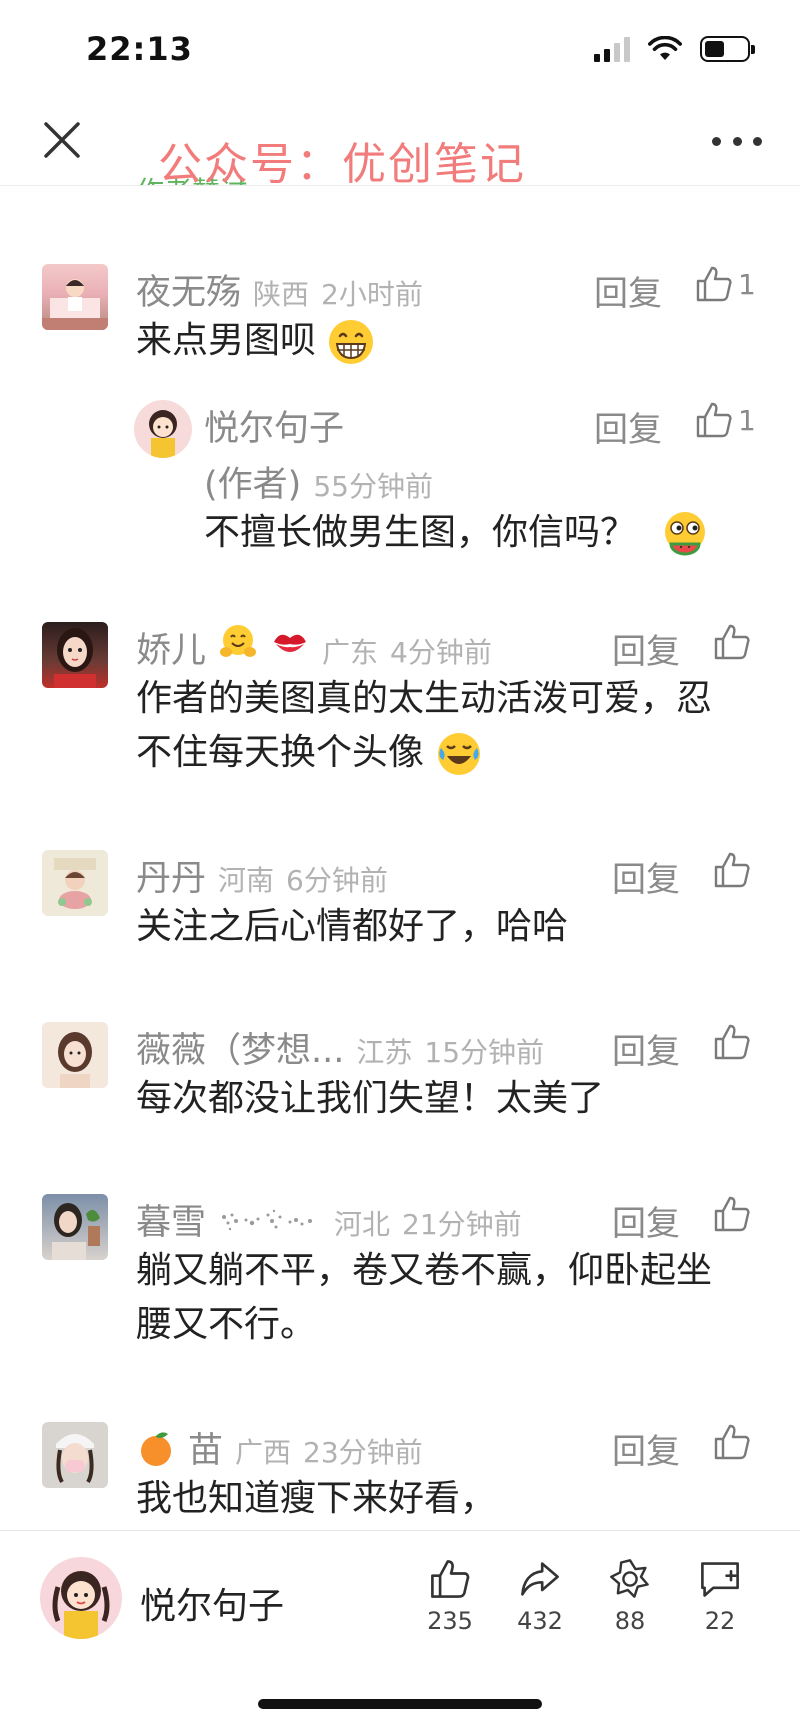 This screenshot has width=800, height=1731. Describe the element at coordinates (540, 1621) in the screenshot. I see `share-count: 432` at that location.